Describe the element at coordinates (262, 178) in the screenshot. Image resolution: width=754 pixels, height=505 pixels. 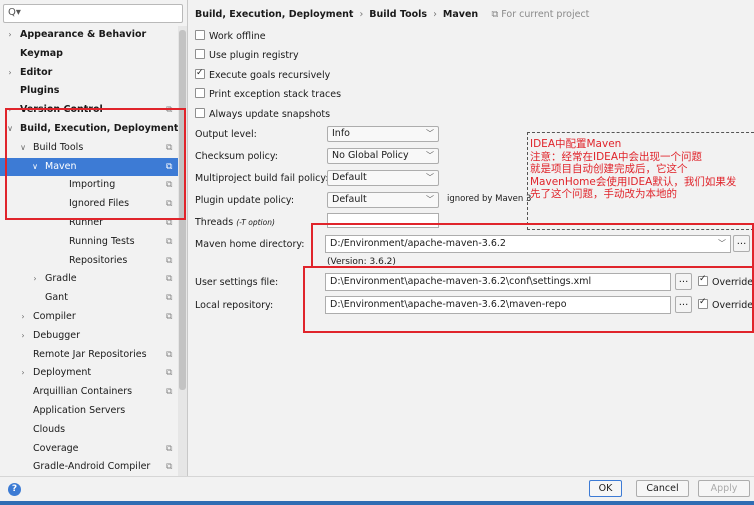
I see `build-fail-policy-label: Multiproject build fail policy:` at that location.